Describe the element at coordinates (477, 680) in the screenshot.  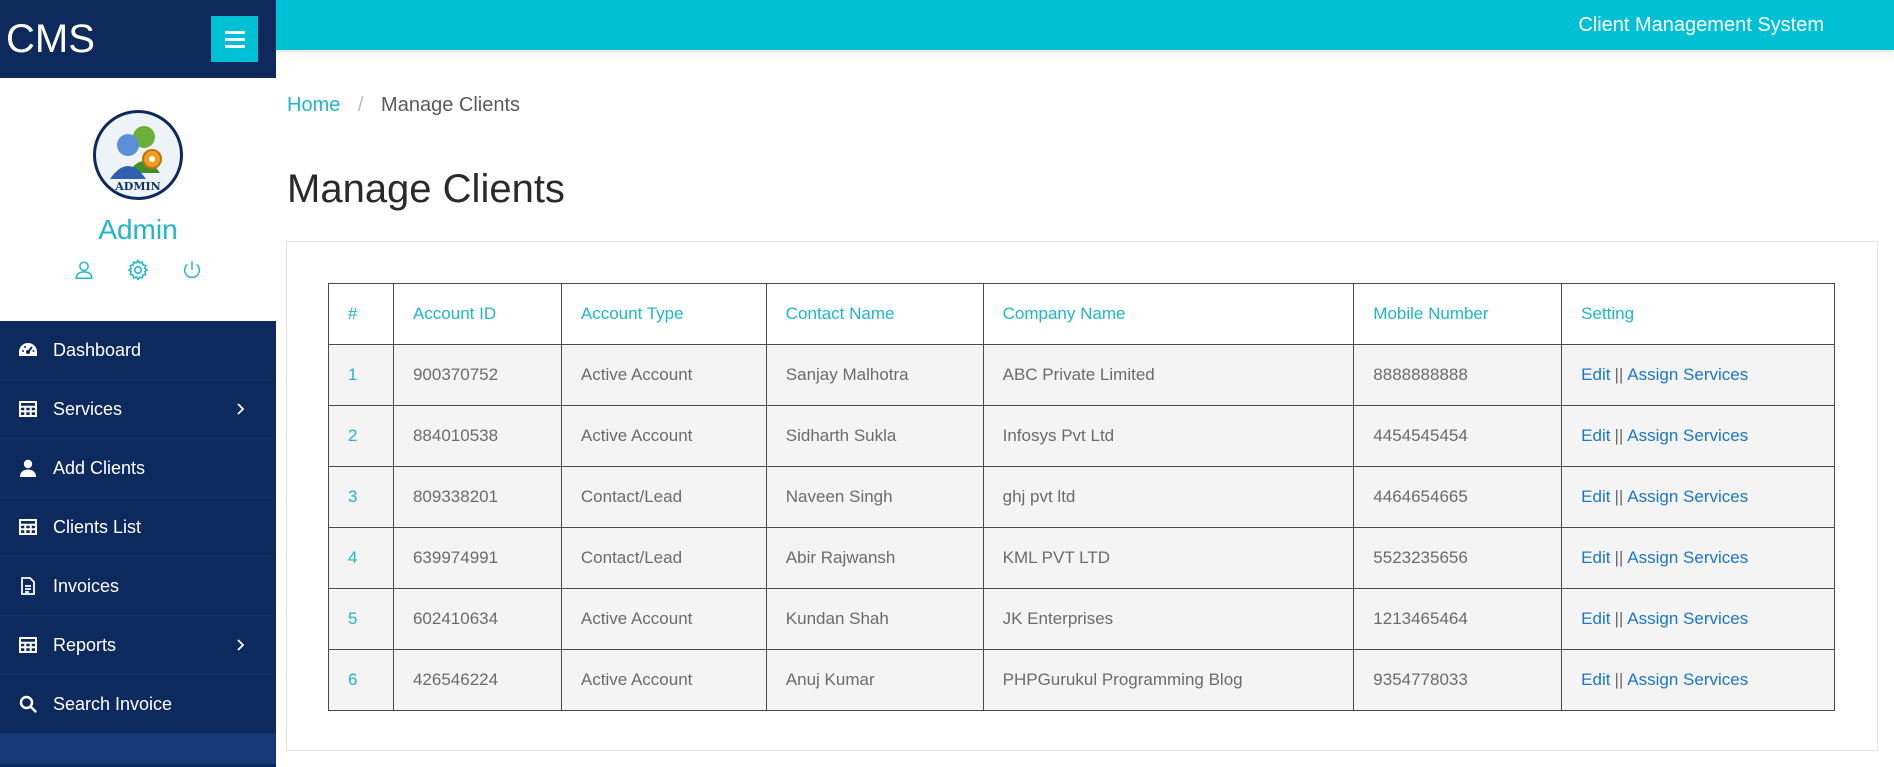
I see `account-id-cell: 426546224` at that location.